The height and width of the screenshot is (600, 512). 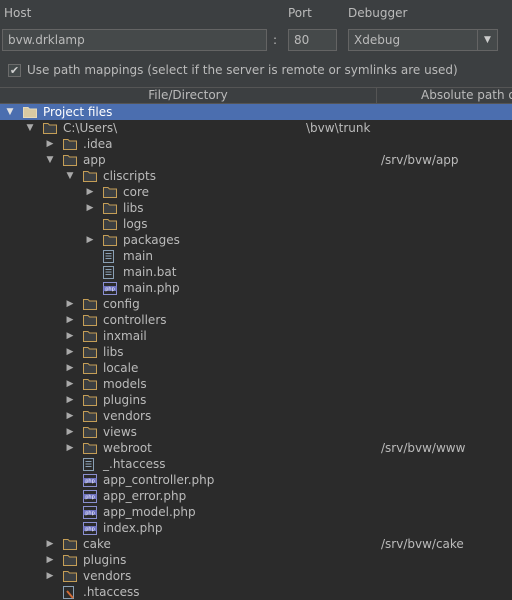 I want to click on tree-row-name: .htaccess, so click(x=111, y=592).